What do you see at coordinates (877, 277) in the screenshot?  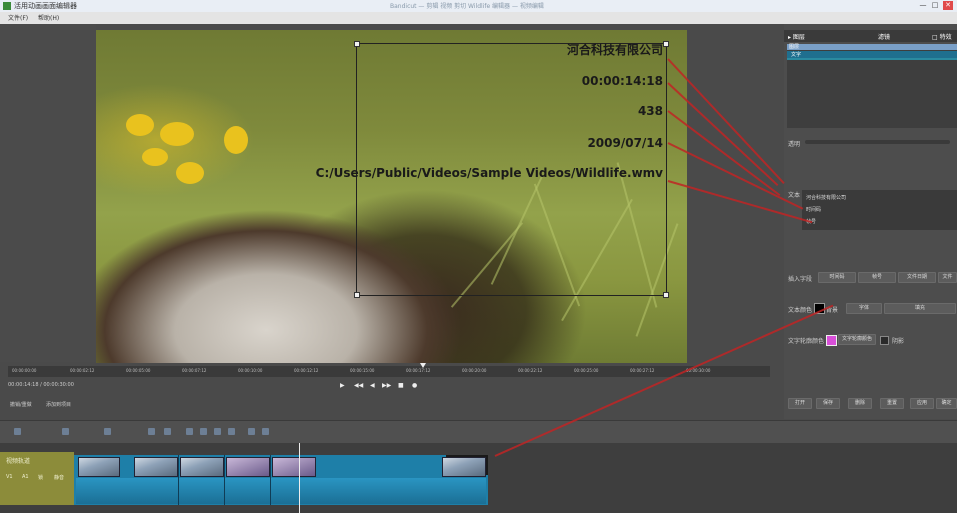 I see `insert-frame-button: 帧号` at bounding box center [877, 277].